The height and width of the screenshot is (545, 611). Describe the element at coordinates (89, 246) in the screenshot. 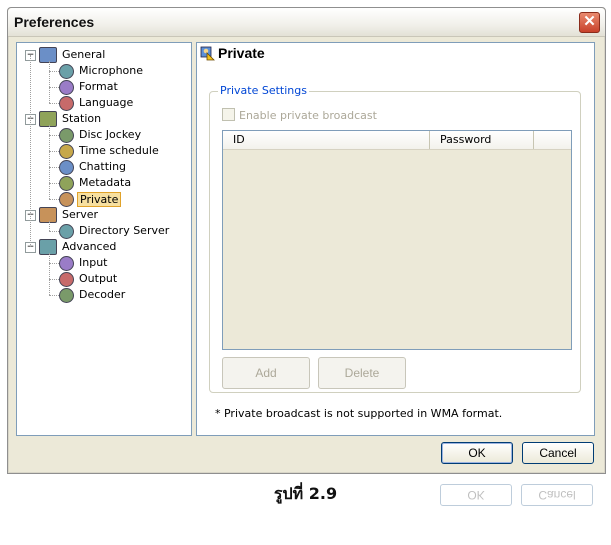

I see `tree-group-label: Advanced` at that location.